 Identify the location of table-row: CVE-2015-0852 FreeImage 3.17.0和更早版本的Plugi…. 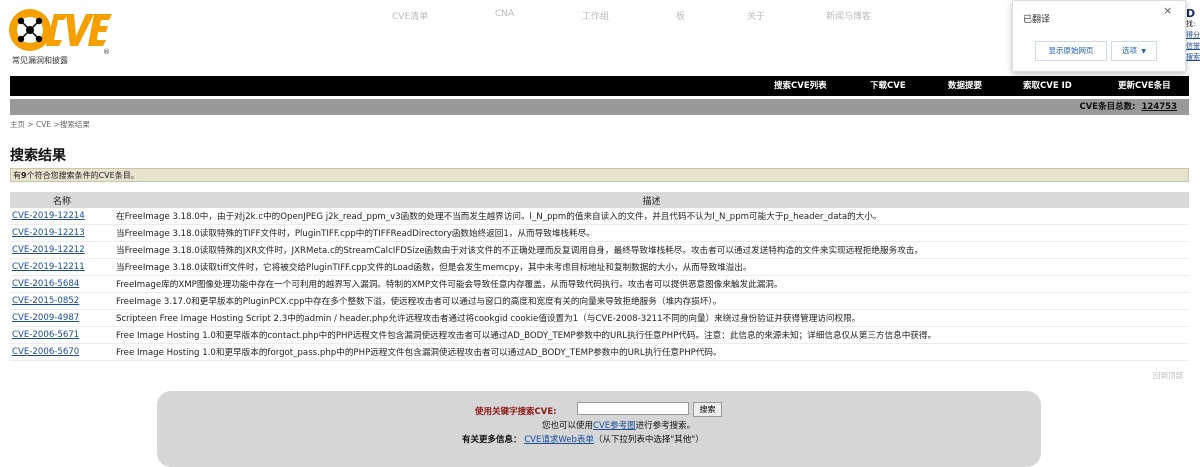
(599, 301).